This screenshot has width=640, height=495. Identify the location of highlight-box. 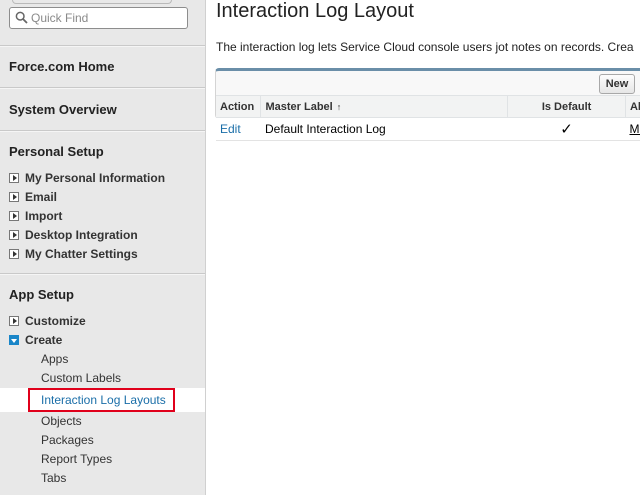
(101, 400).